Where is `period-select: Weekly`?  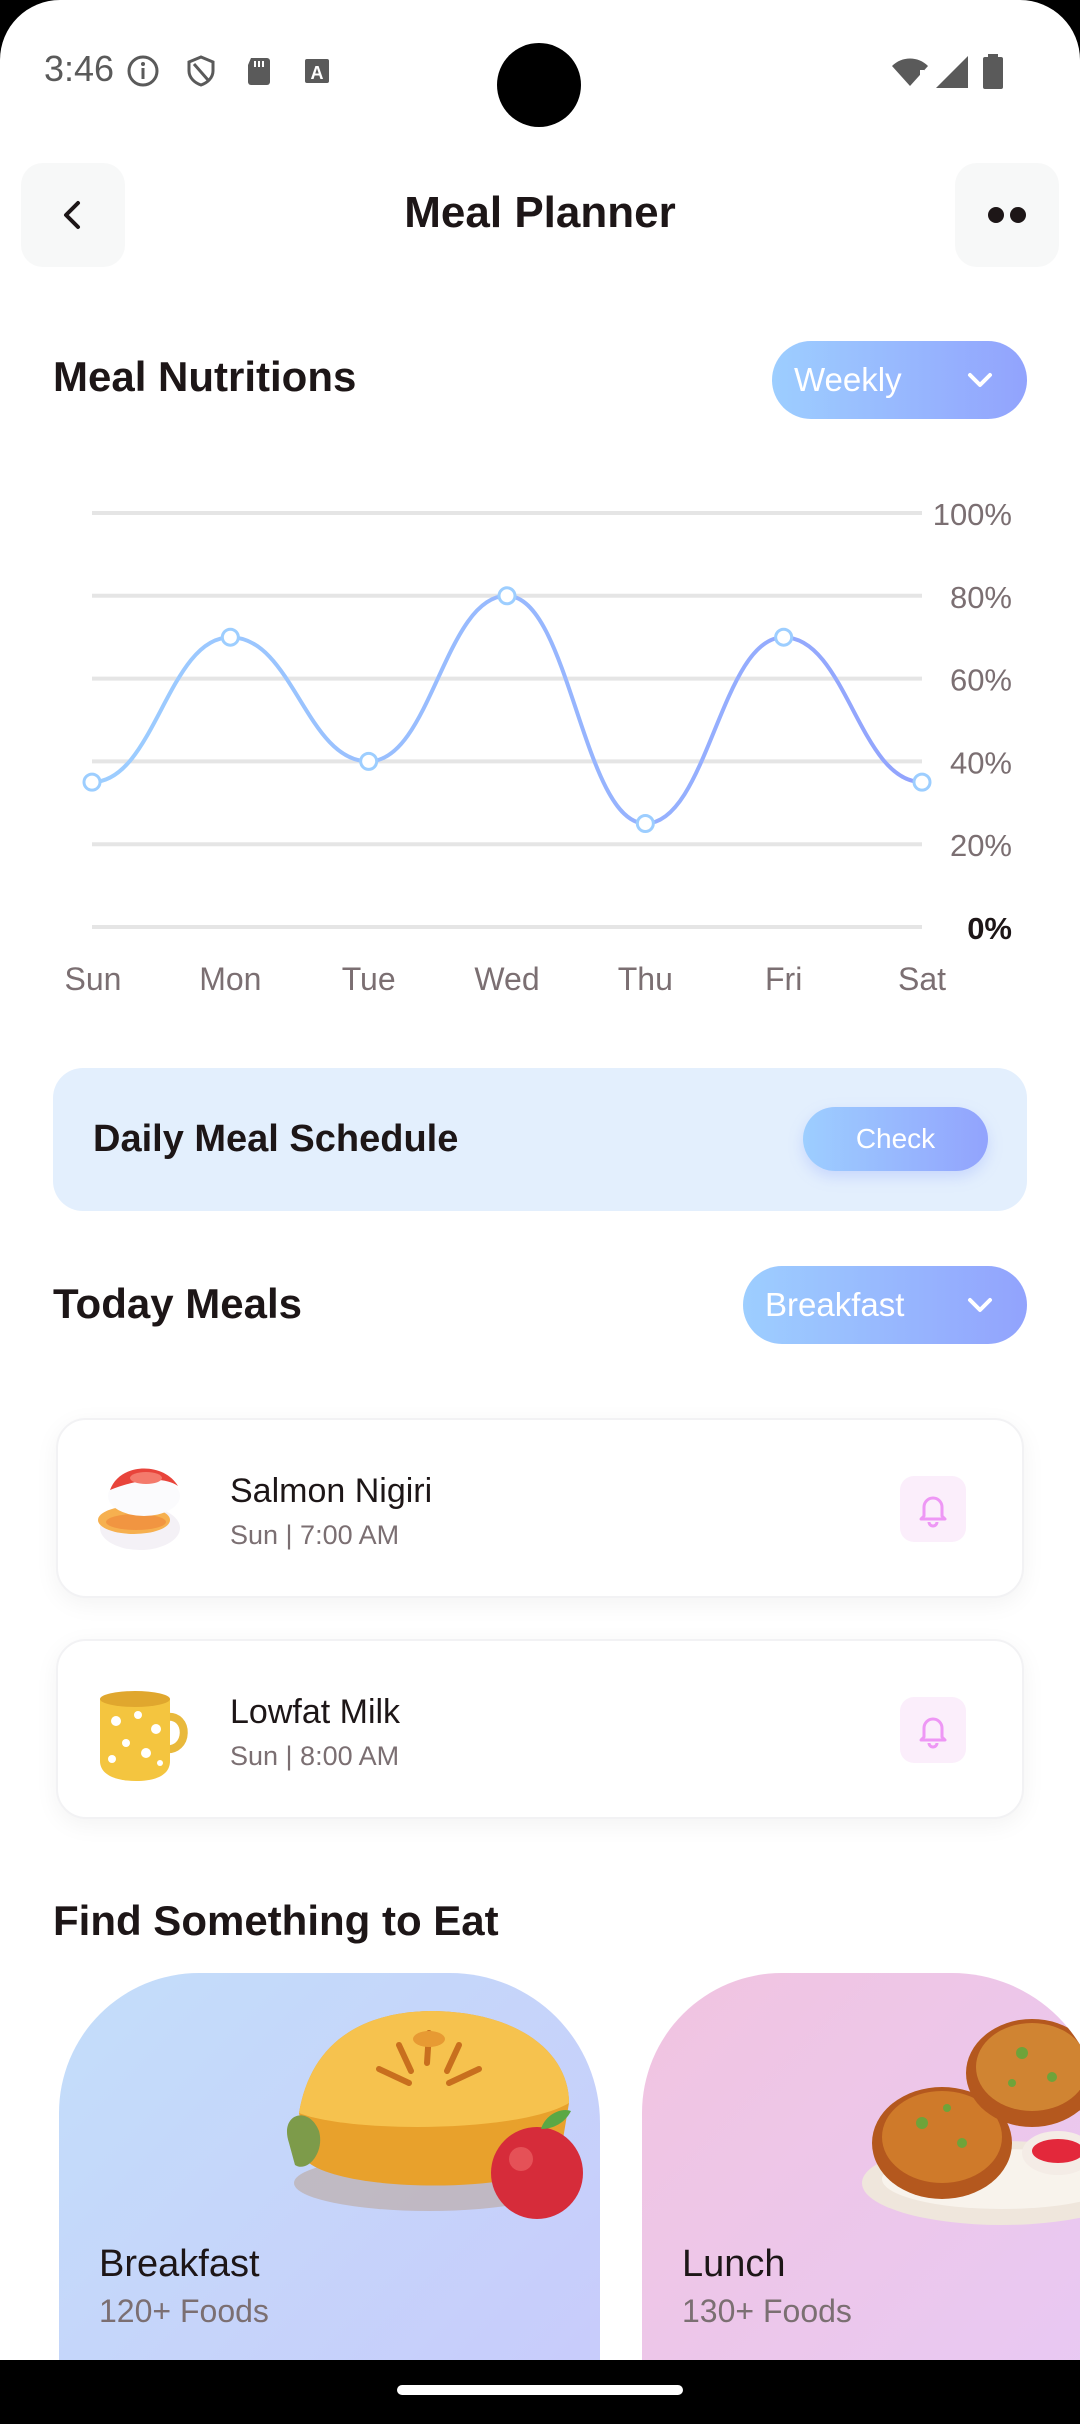 period-select: Weekly is located at coordinates (899, 380).